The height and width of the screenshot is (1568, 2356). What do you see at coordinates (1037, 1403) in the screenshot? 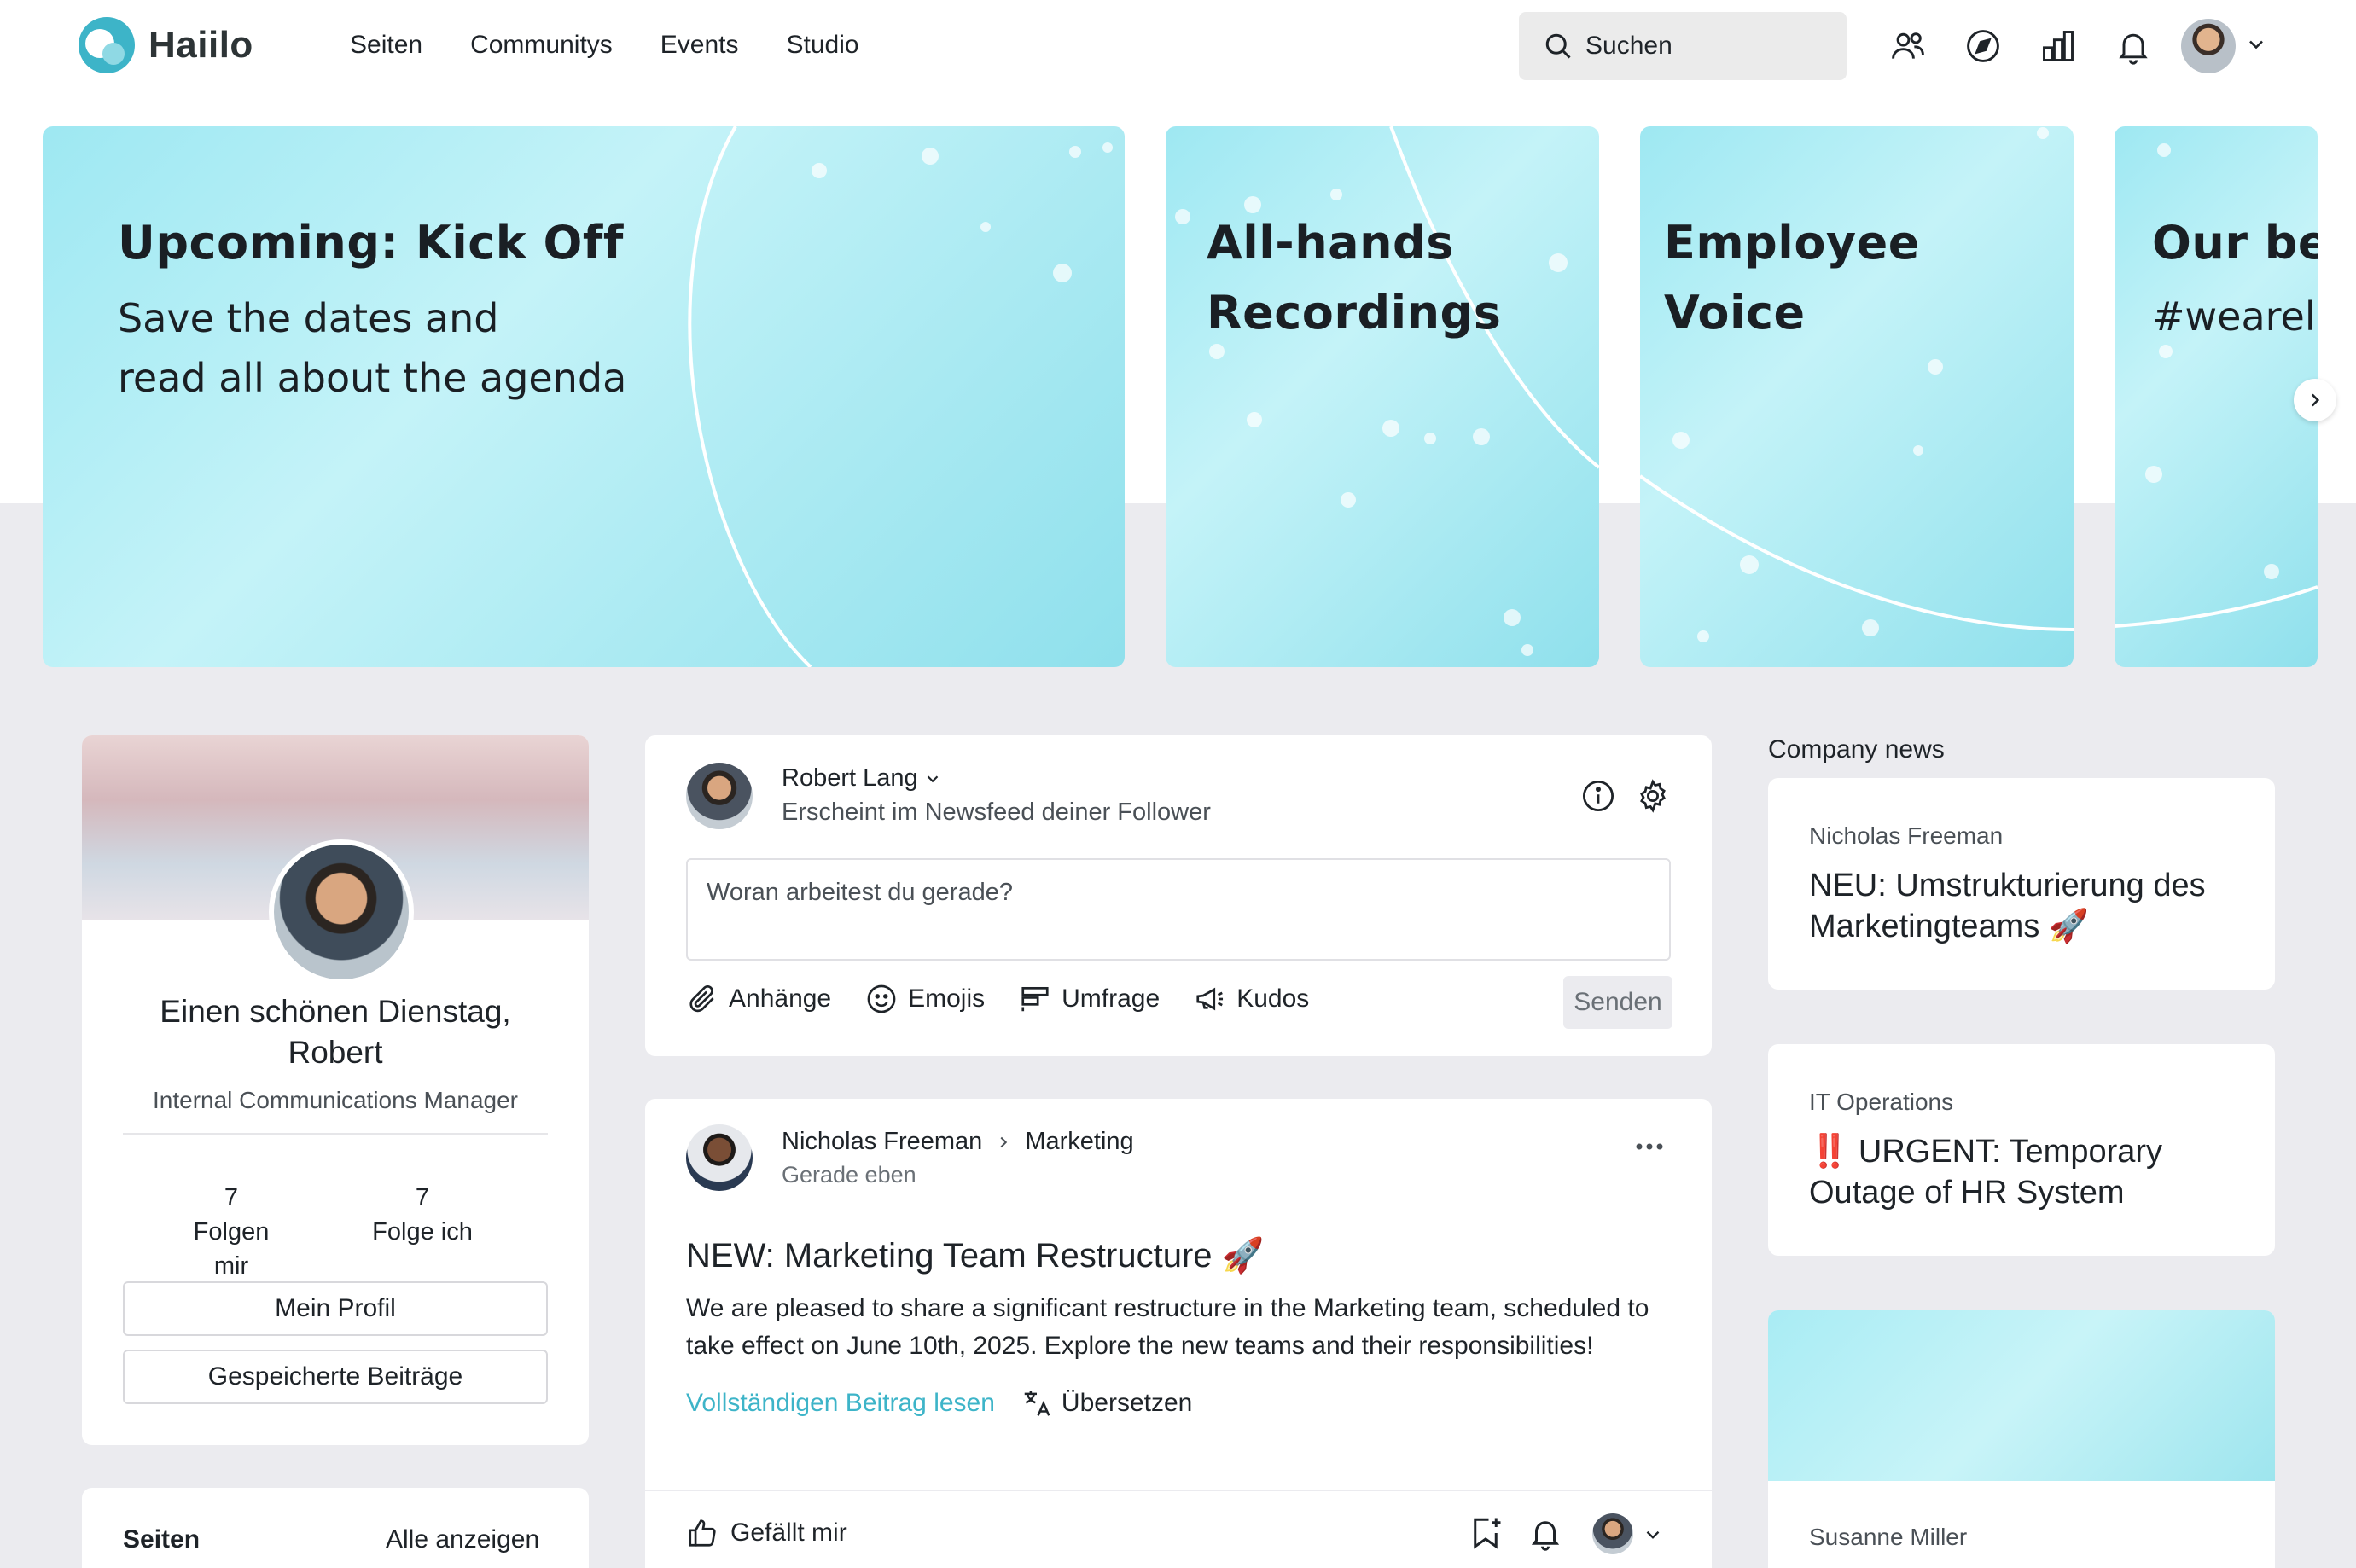
I see `translate-icon` at bounding box center [1037, 1403].